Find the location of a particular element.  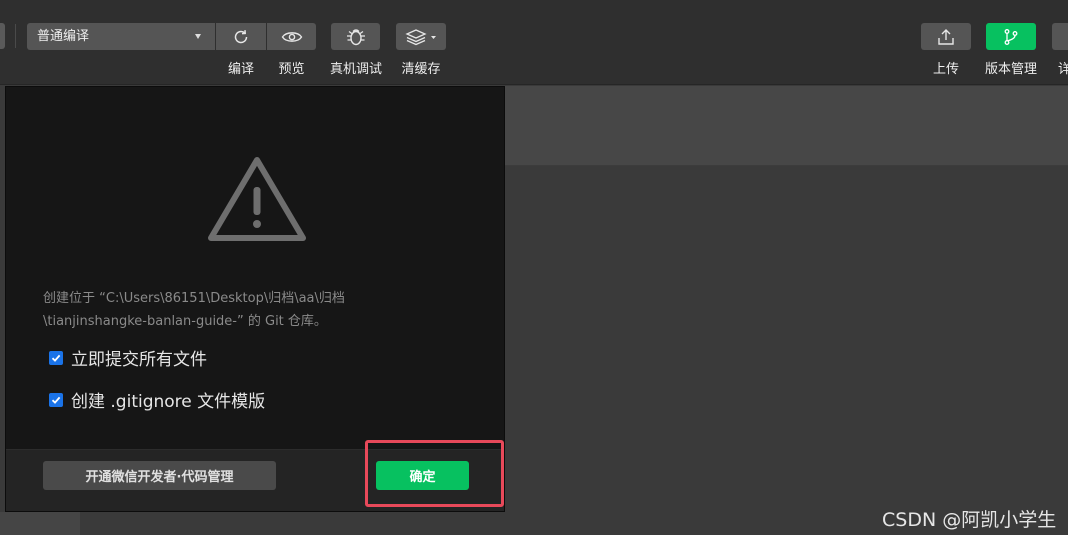

upload-icon is located at coordinates (946, 36).